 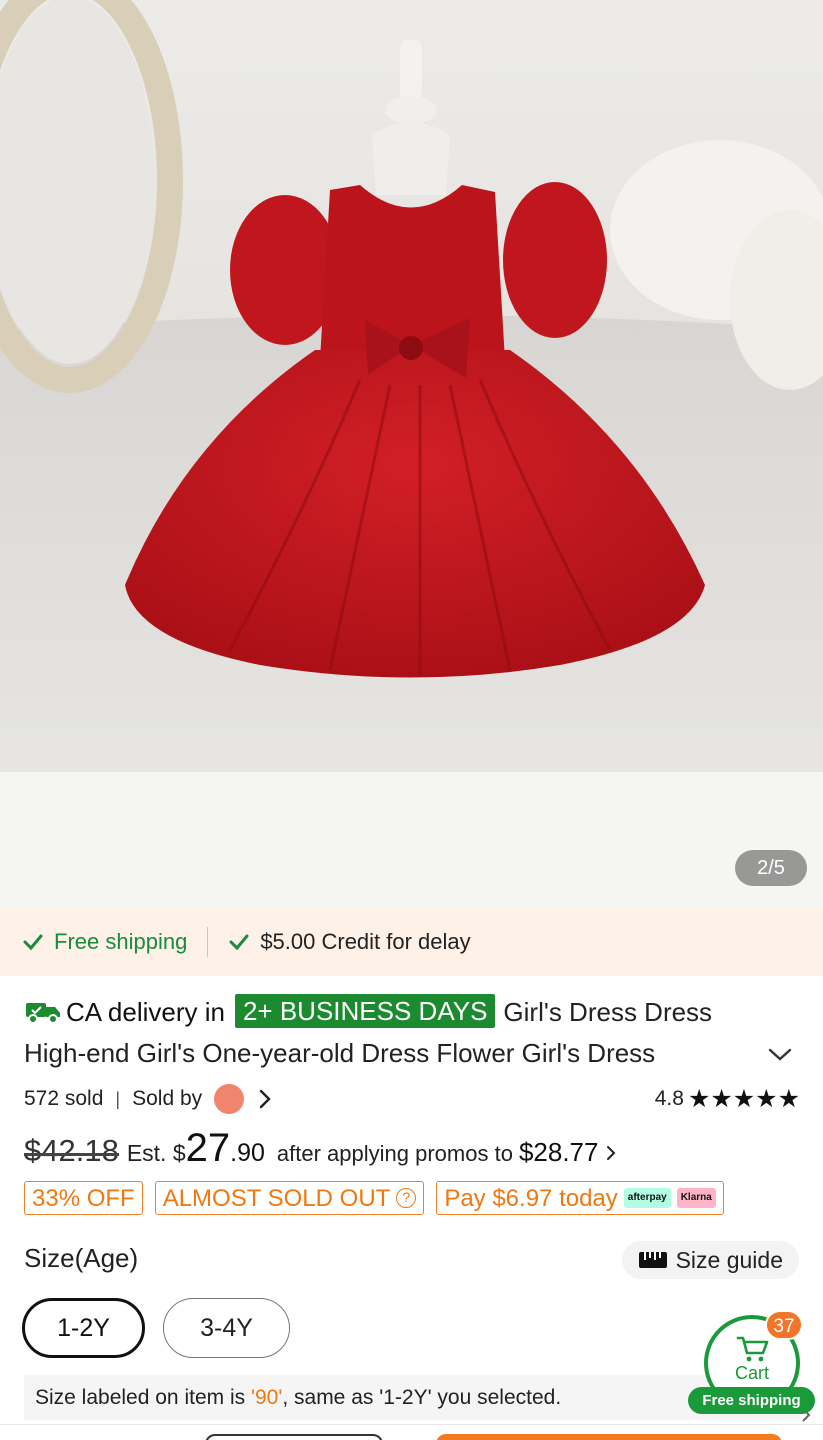 I want to click on add-to-cart-button, so click(x=294, y=1437).